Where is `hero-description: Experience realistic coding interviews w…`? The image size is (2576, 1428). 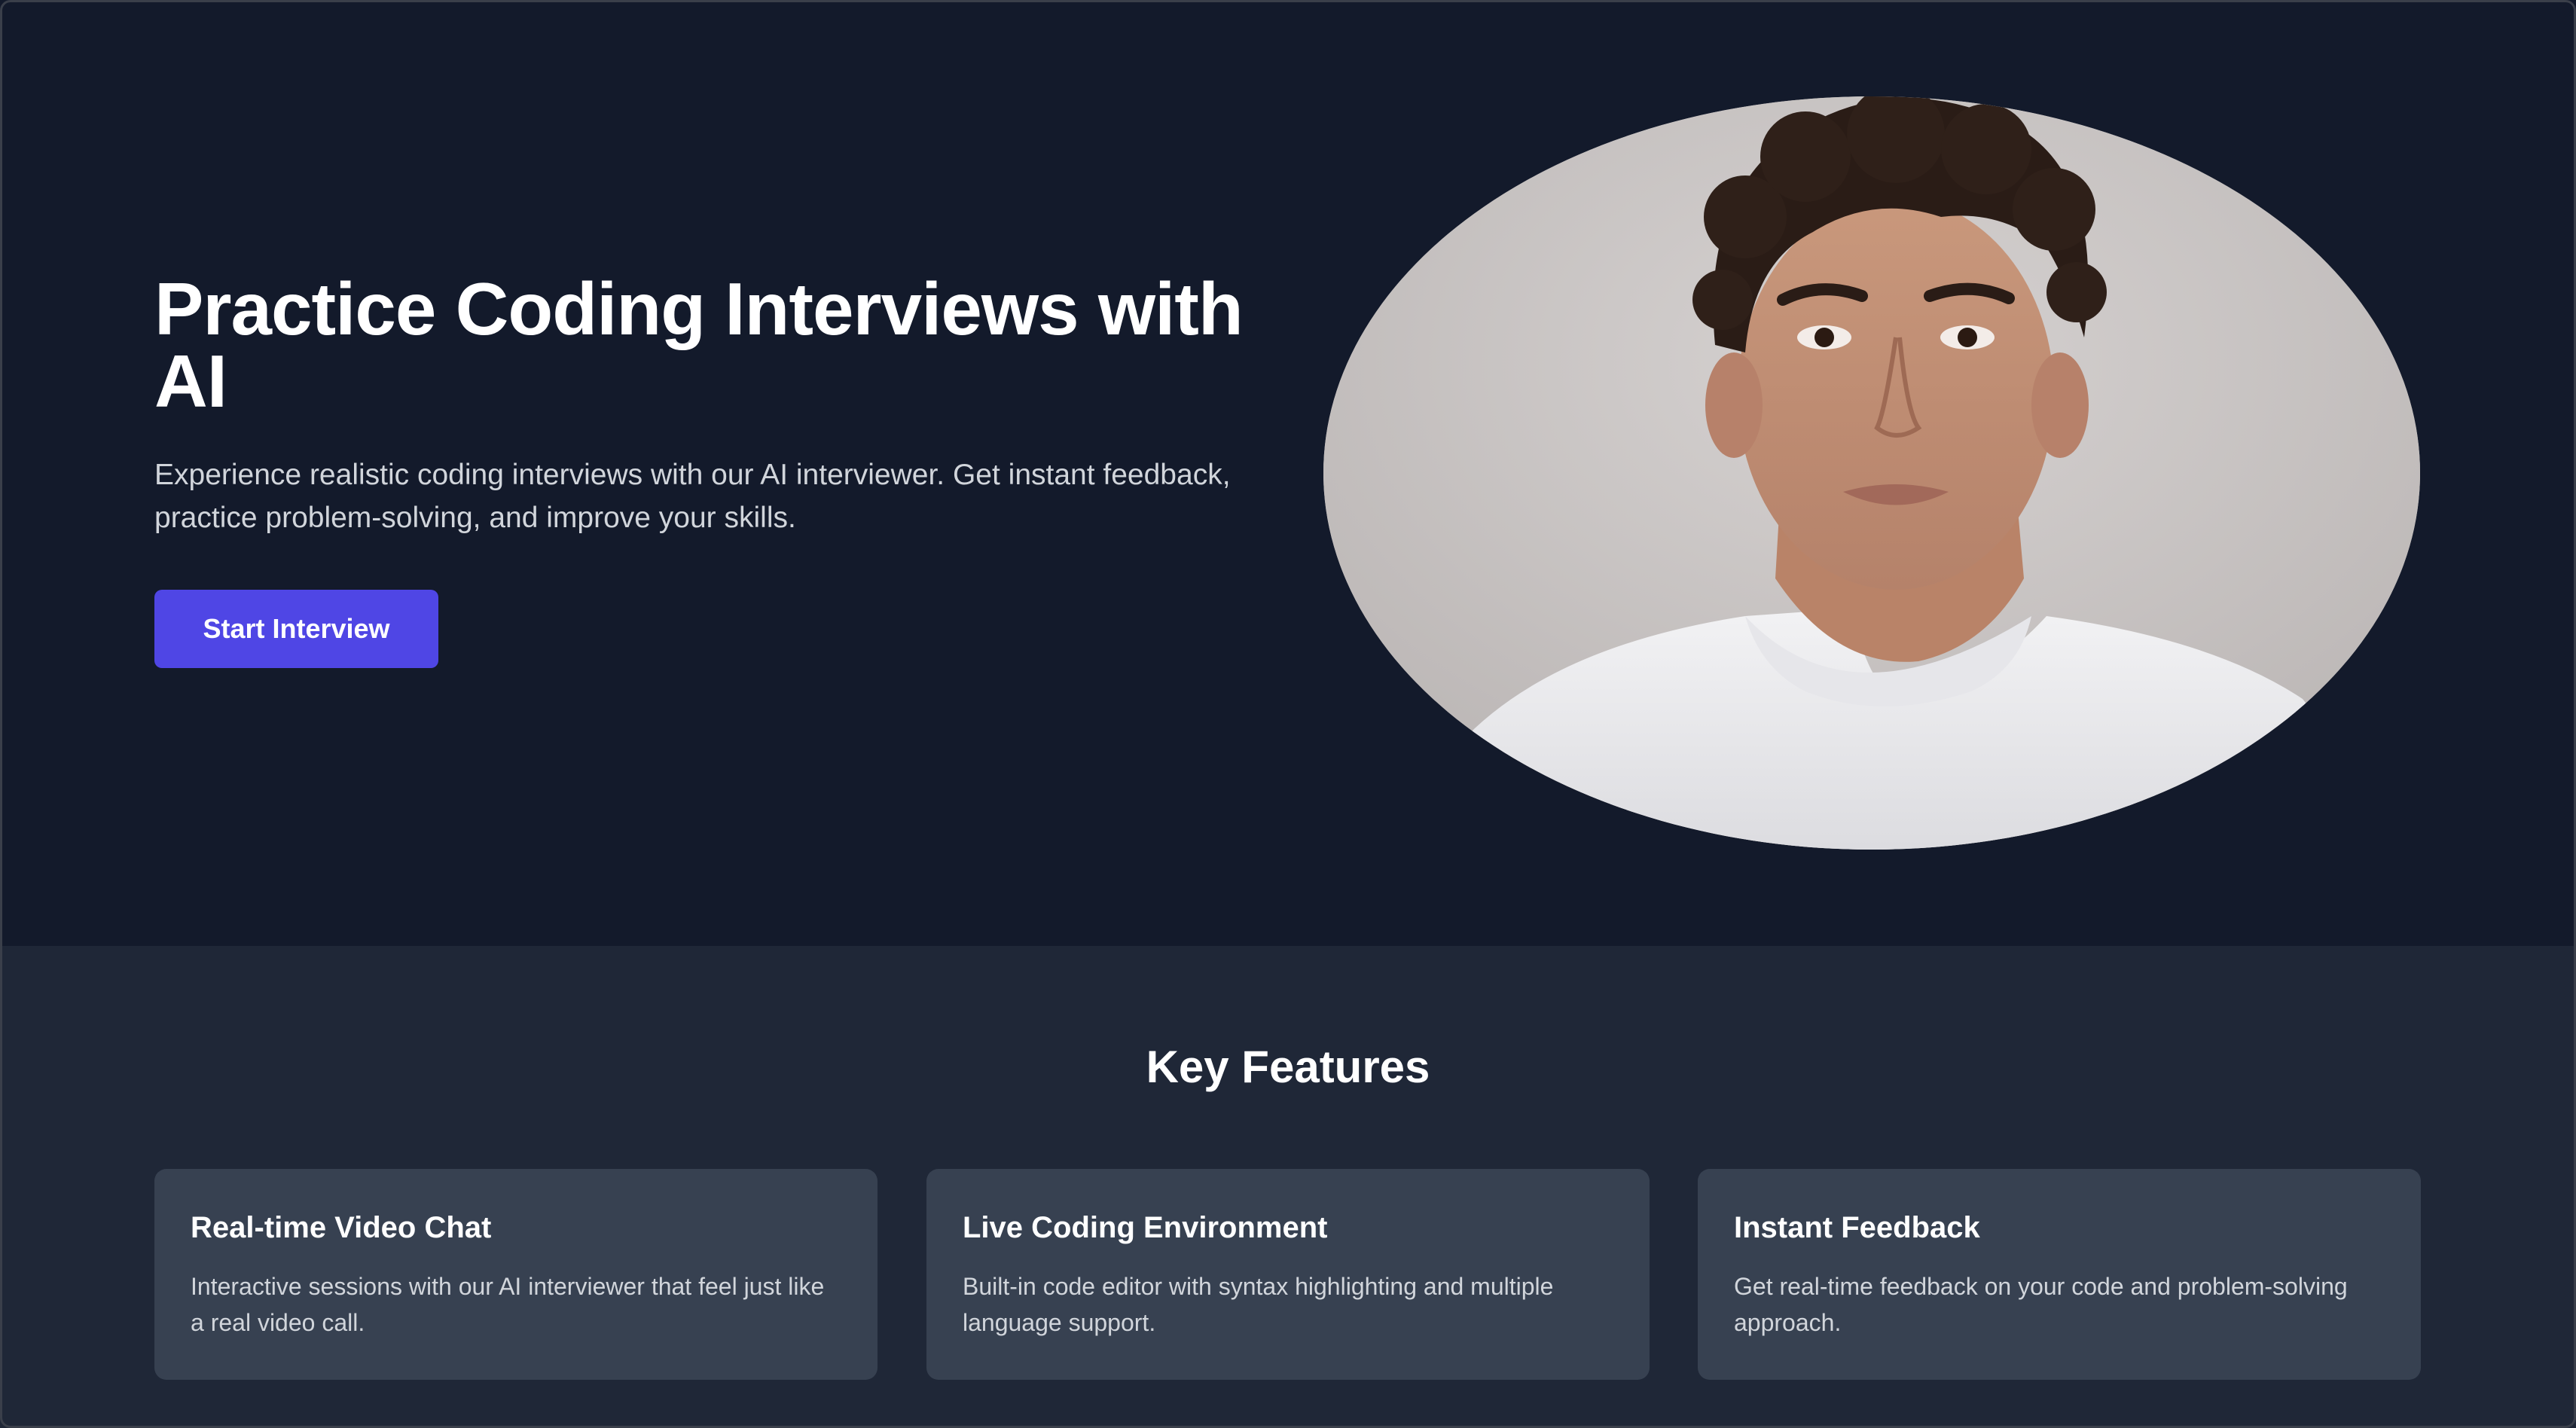
hero-description: Experience realistic coding interviews w… is located at coordinates (692, 496).